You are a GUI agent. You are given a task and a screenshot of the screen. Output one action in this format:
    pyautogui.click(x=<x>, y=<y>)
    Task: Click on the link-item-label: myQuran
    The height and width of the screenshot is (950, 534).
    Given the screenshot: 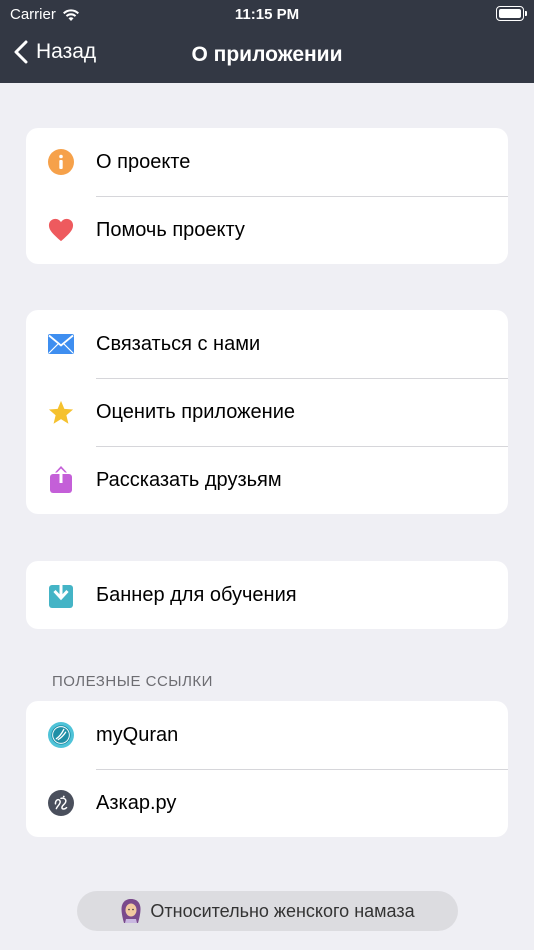 What is the action you would take?
    pyautogui.click(x=137, y=734)
    